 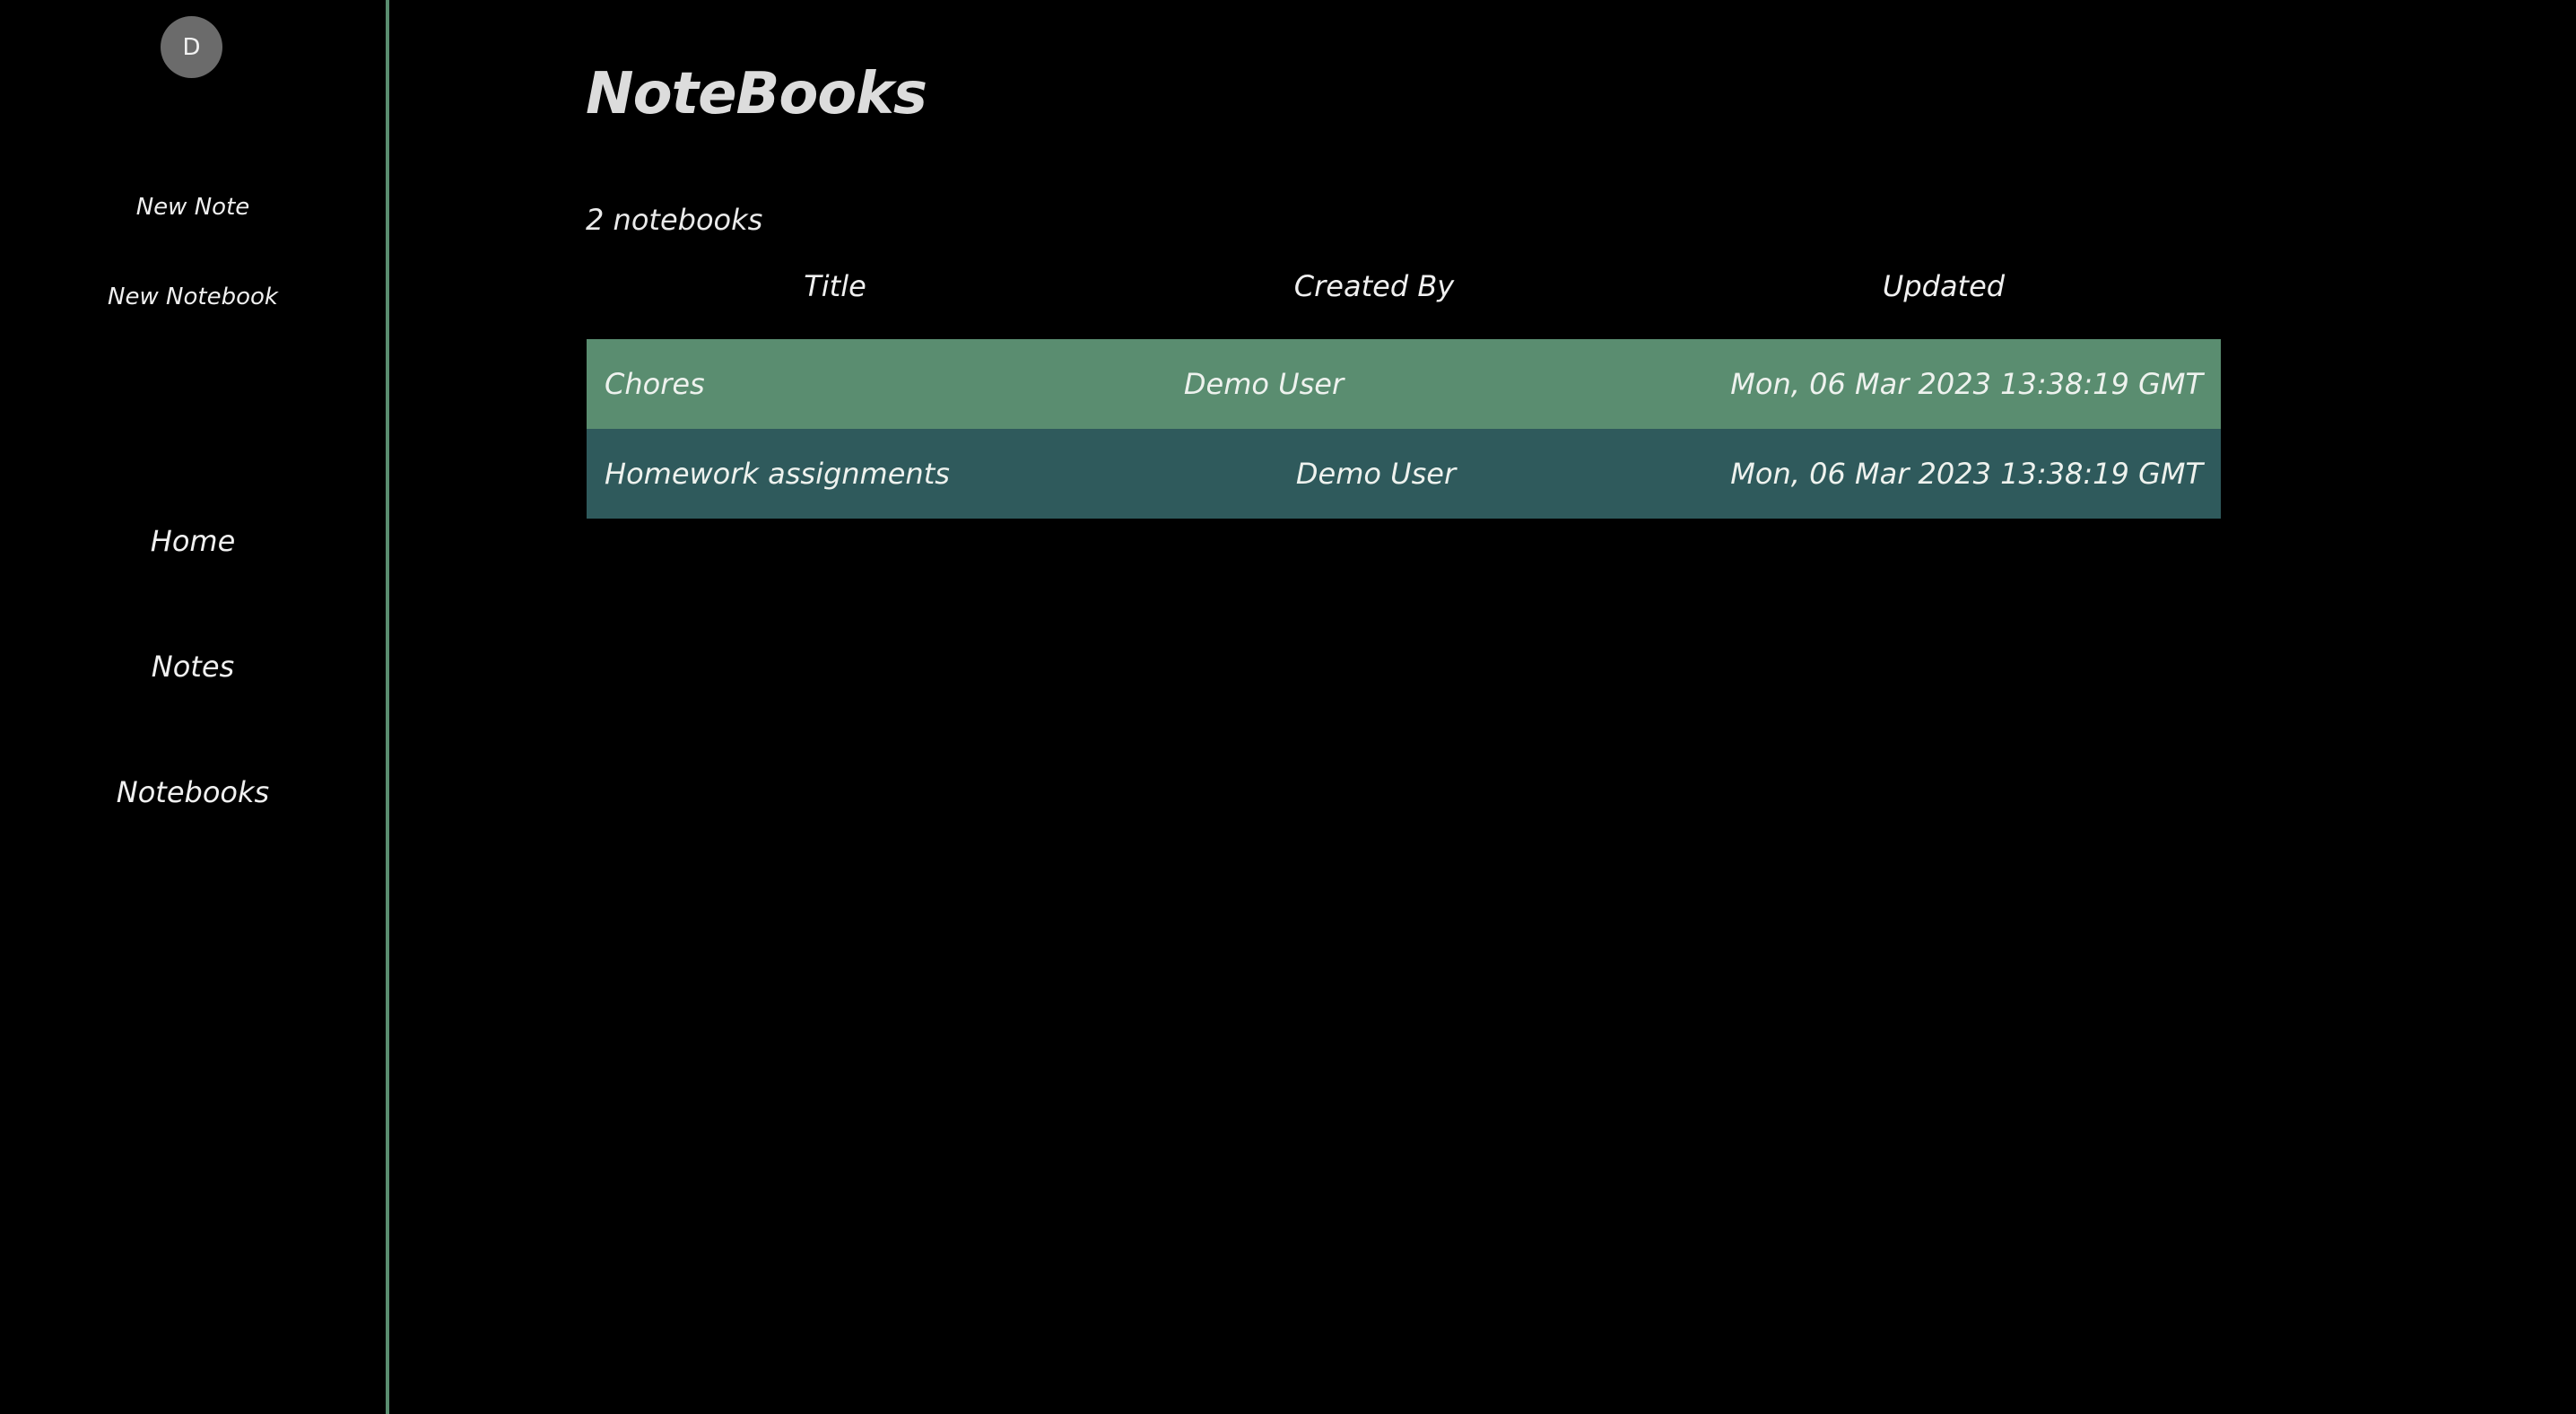 I want to click on new-notebook-button: New Notebook, so click(x=193, y=297).